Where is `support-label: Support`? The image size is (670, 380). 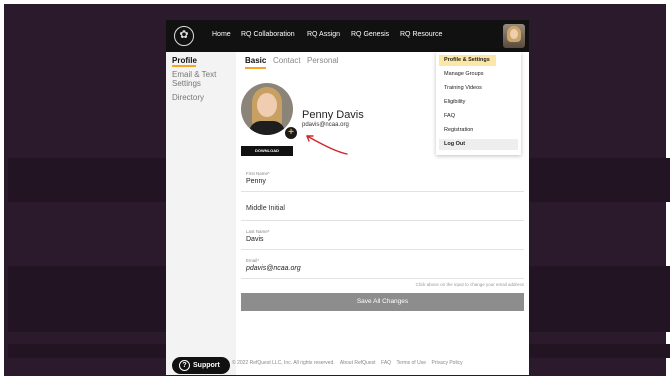 support-label: Support is located at coordinates (206, 365).